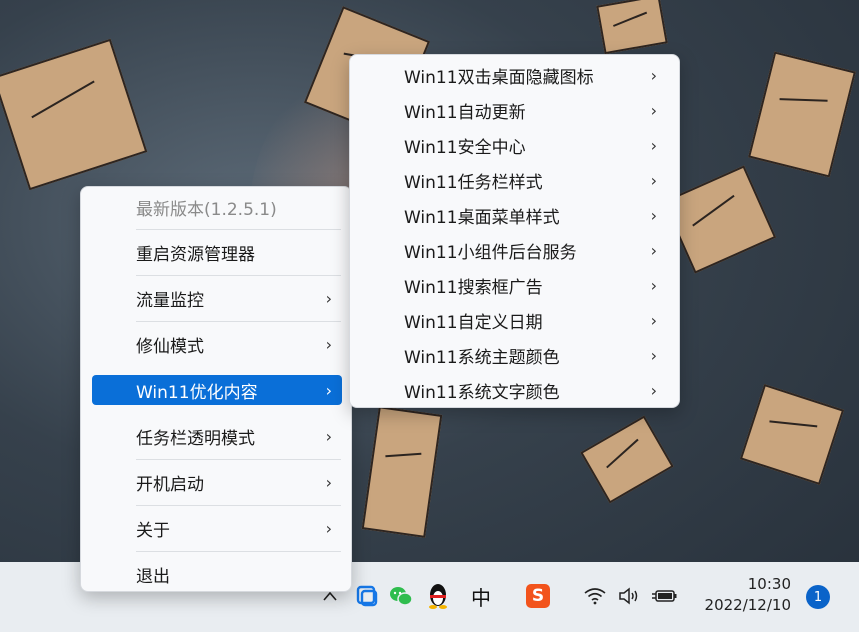 The image size is (859, 632). I want to click on submenu-item-hide-desktop-icons: Win11双击桌面隐藏图标 ›, so click(515, 75).